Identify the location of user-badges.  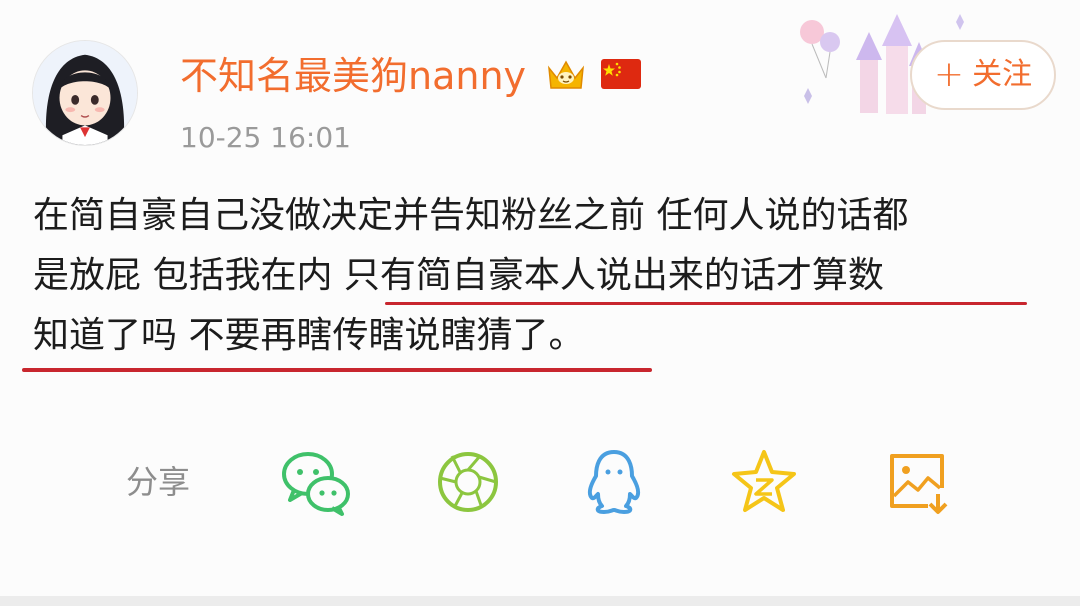
(593, 74).